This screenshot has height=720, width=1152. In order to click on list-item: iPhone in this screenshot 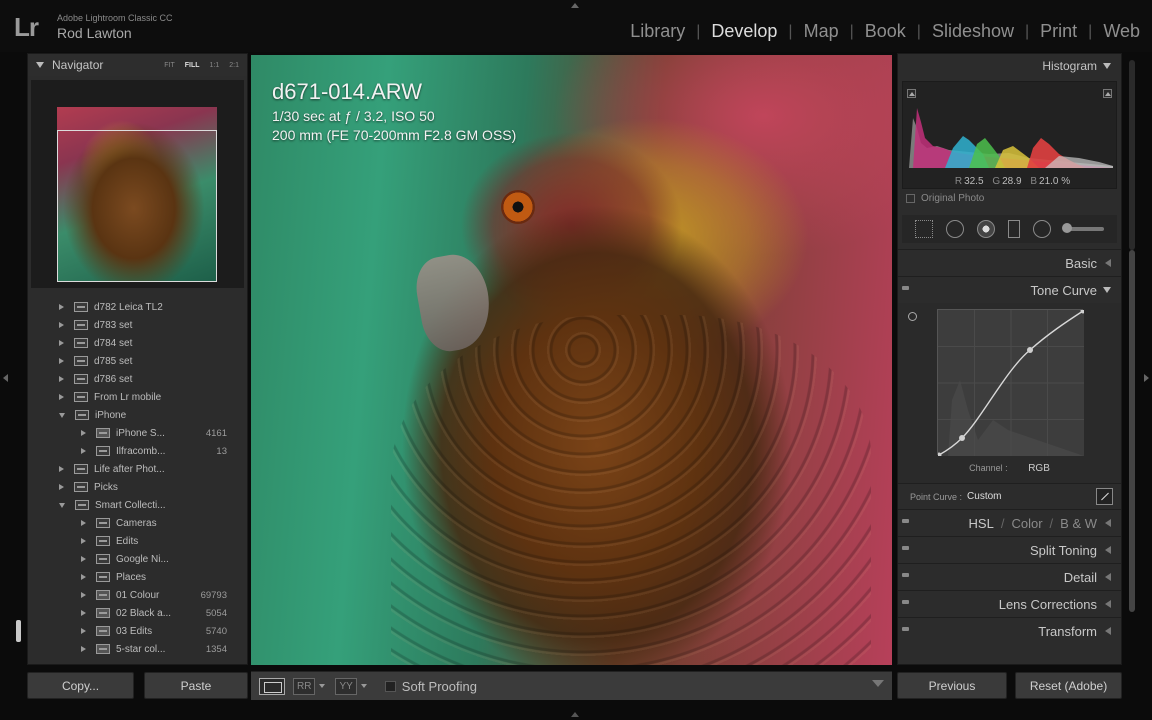, I will do `click(136, 415)`.